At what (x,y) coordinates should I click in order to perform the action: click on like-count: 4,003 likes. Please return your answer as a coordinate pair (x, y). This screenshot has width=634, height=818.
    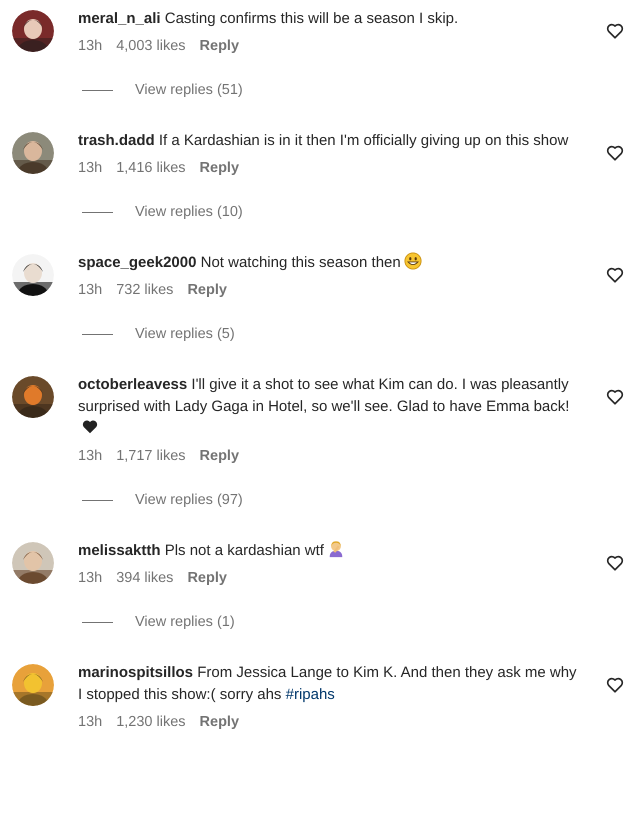
    Looking at the image, I should click on (151, 46).